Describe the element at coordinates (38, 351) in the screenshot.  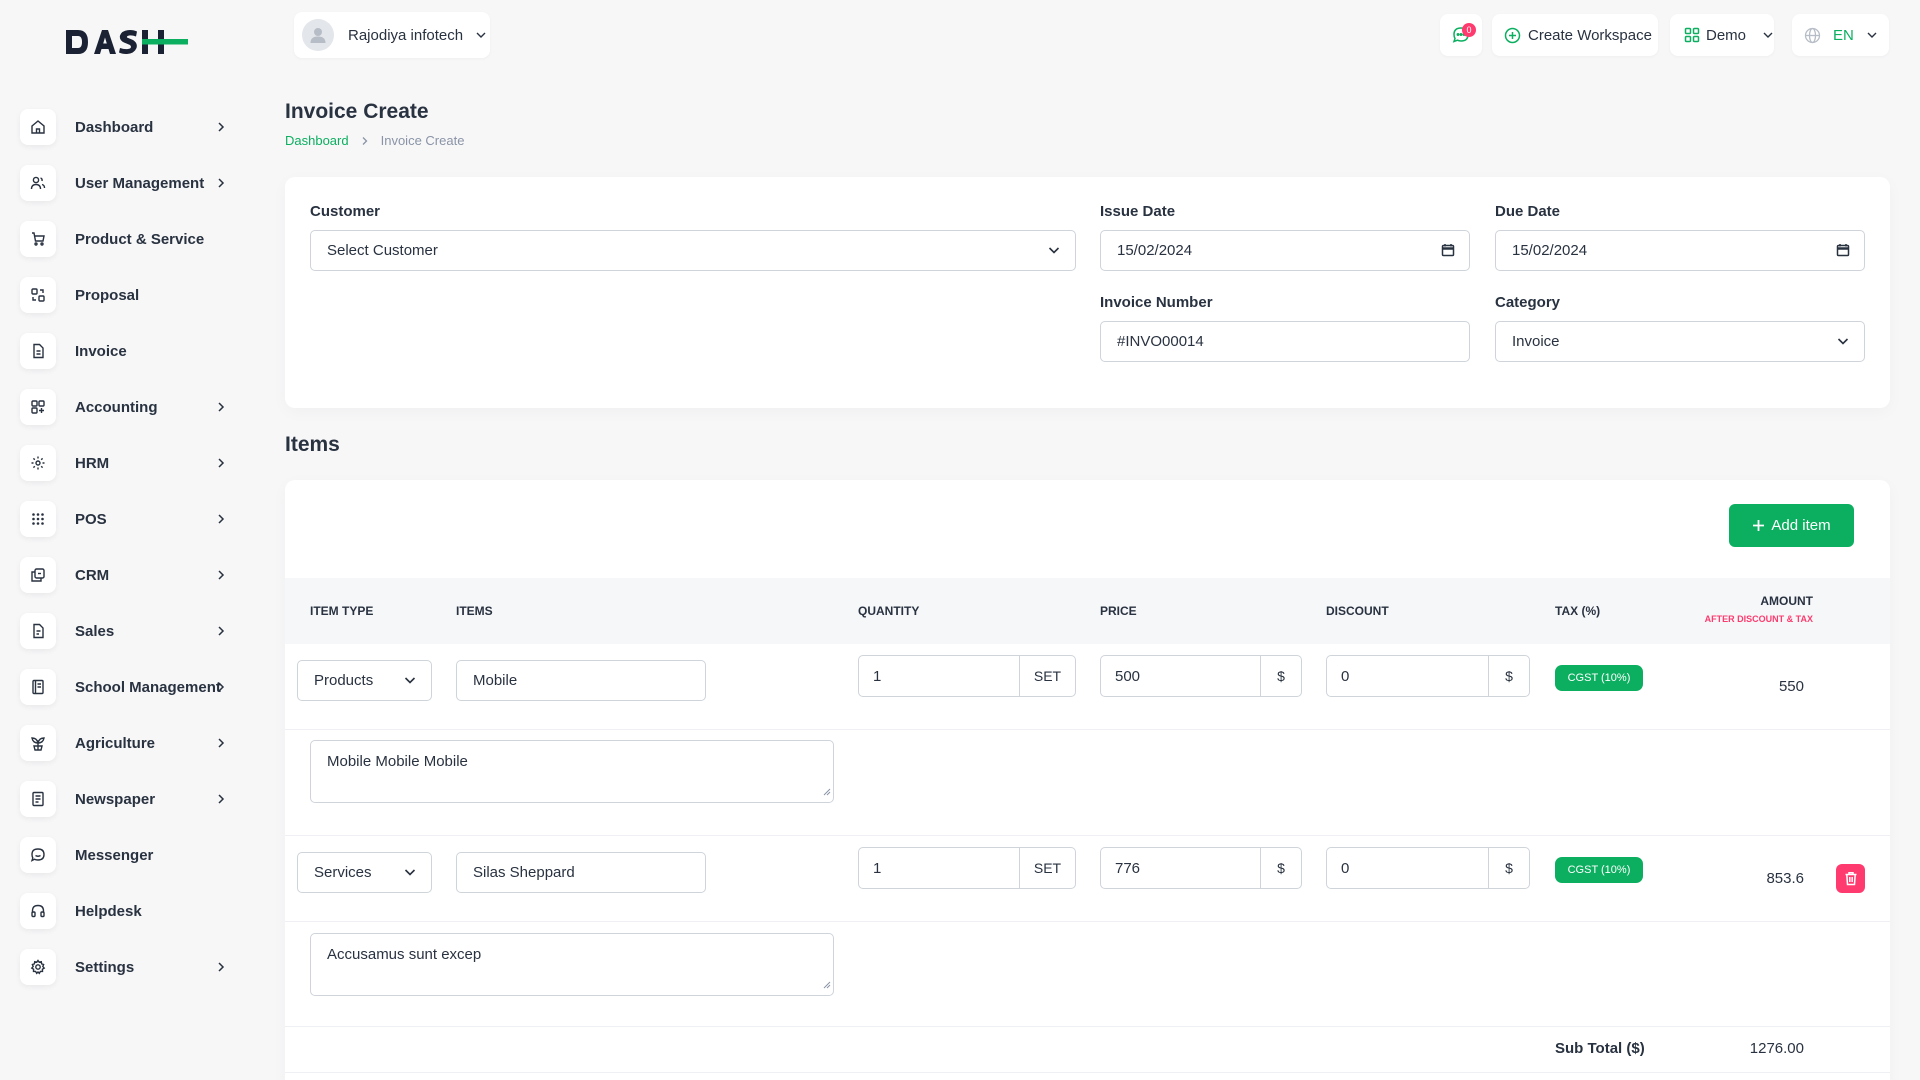
I see `file-icon` at that location.